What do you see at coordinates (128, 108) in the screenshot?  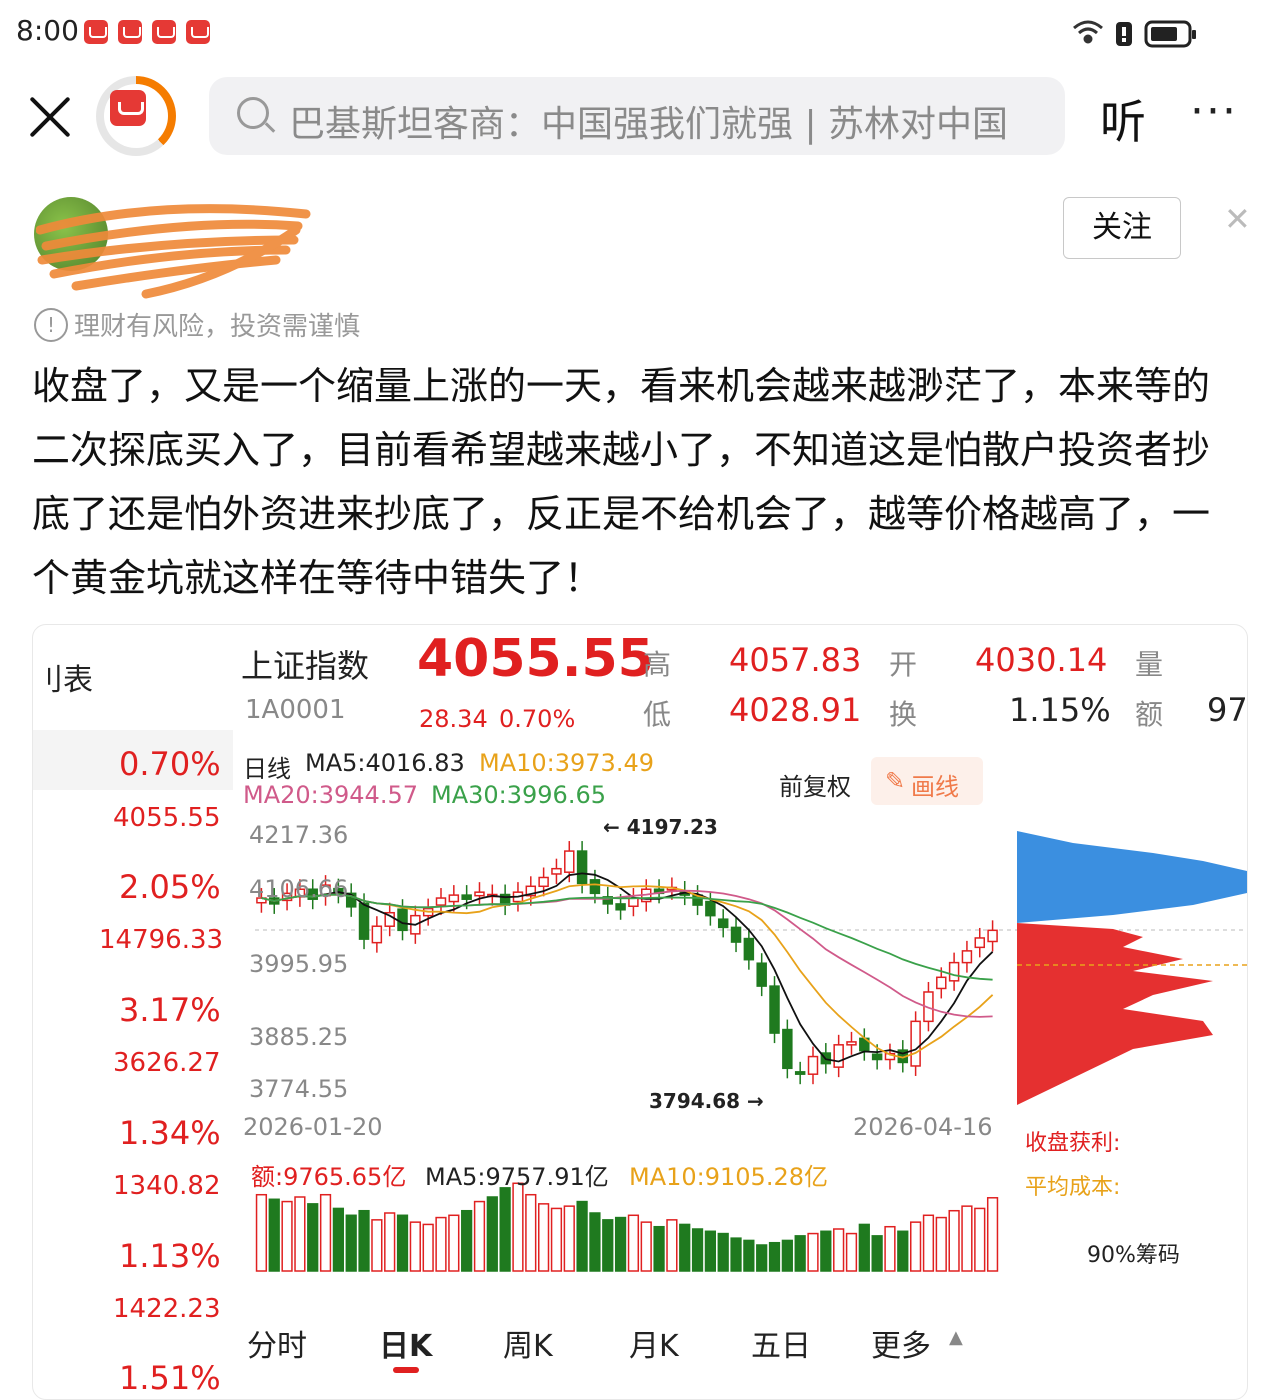 I see `huawei-logo-icon` at bounding box center [128, 108].